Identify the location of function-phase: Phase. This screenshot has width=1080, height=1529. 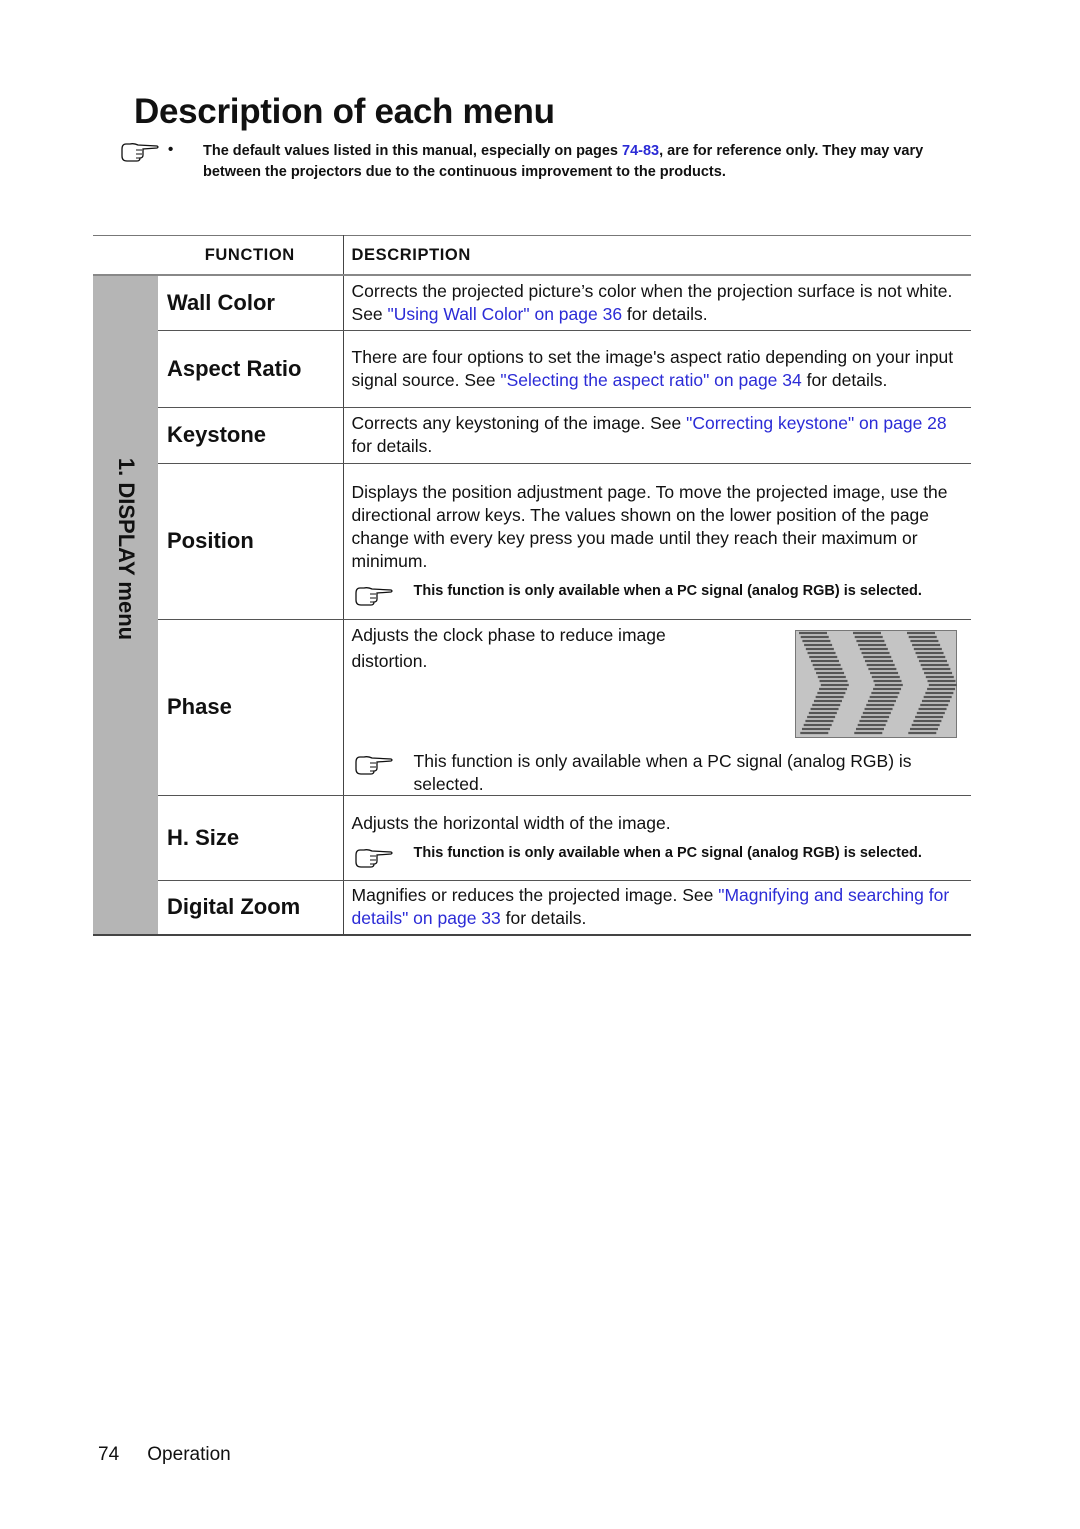
(251, 707).